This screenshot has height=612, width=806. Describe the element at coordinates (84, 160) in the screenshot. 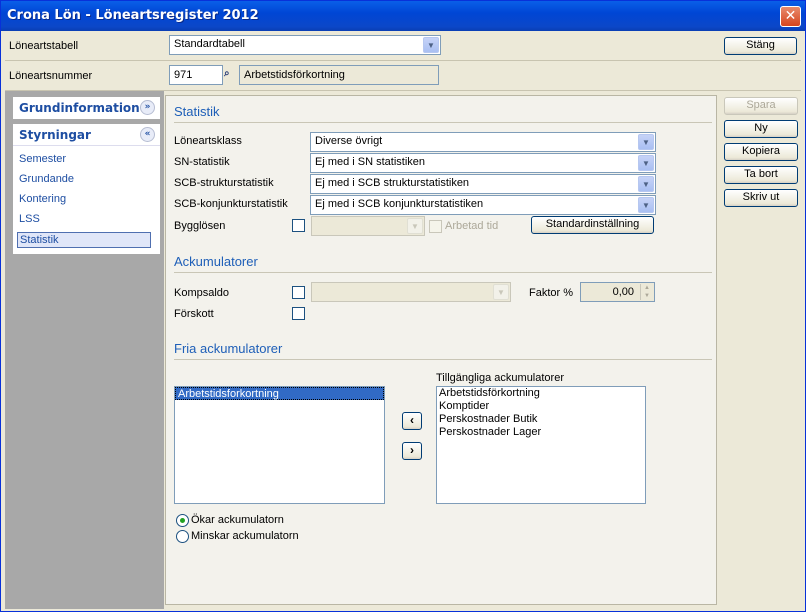

I see `sidebar-item-semester: Semester` at that location.